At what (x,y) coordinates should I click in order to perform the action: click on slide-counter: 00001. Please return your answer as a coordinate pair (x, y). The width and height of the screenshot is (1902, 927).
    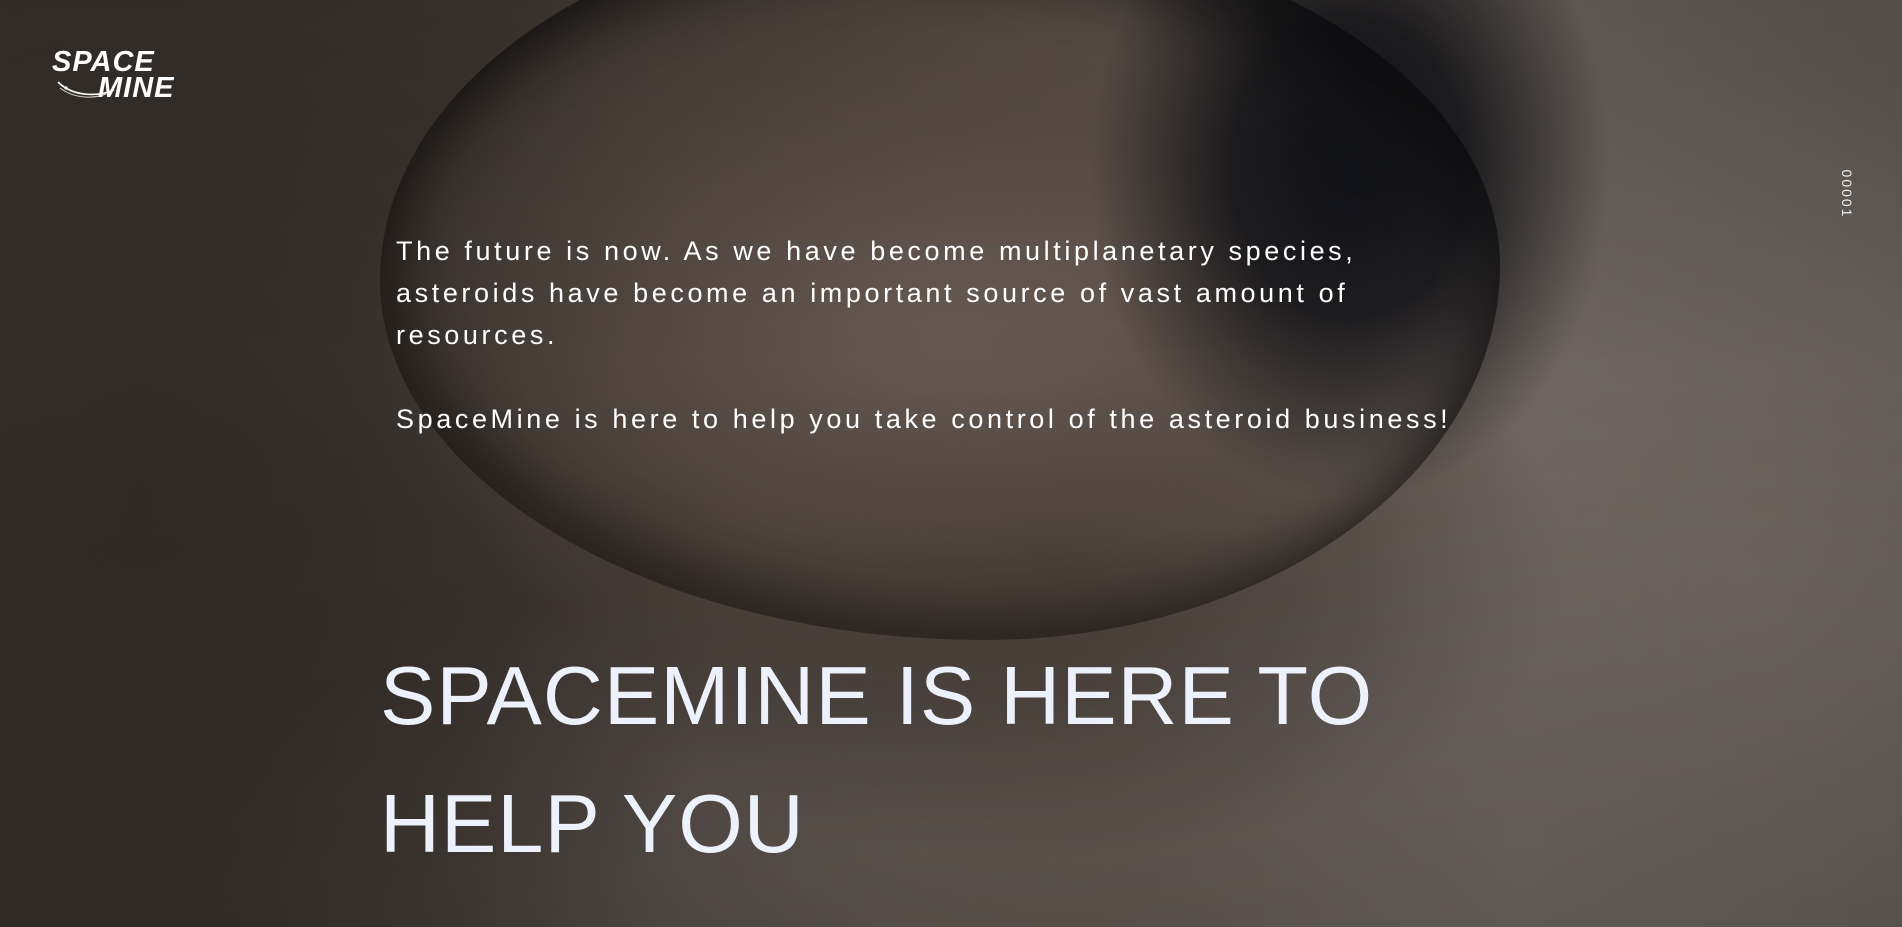
    Looking at the image, I should click on (1847, 194).